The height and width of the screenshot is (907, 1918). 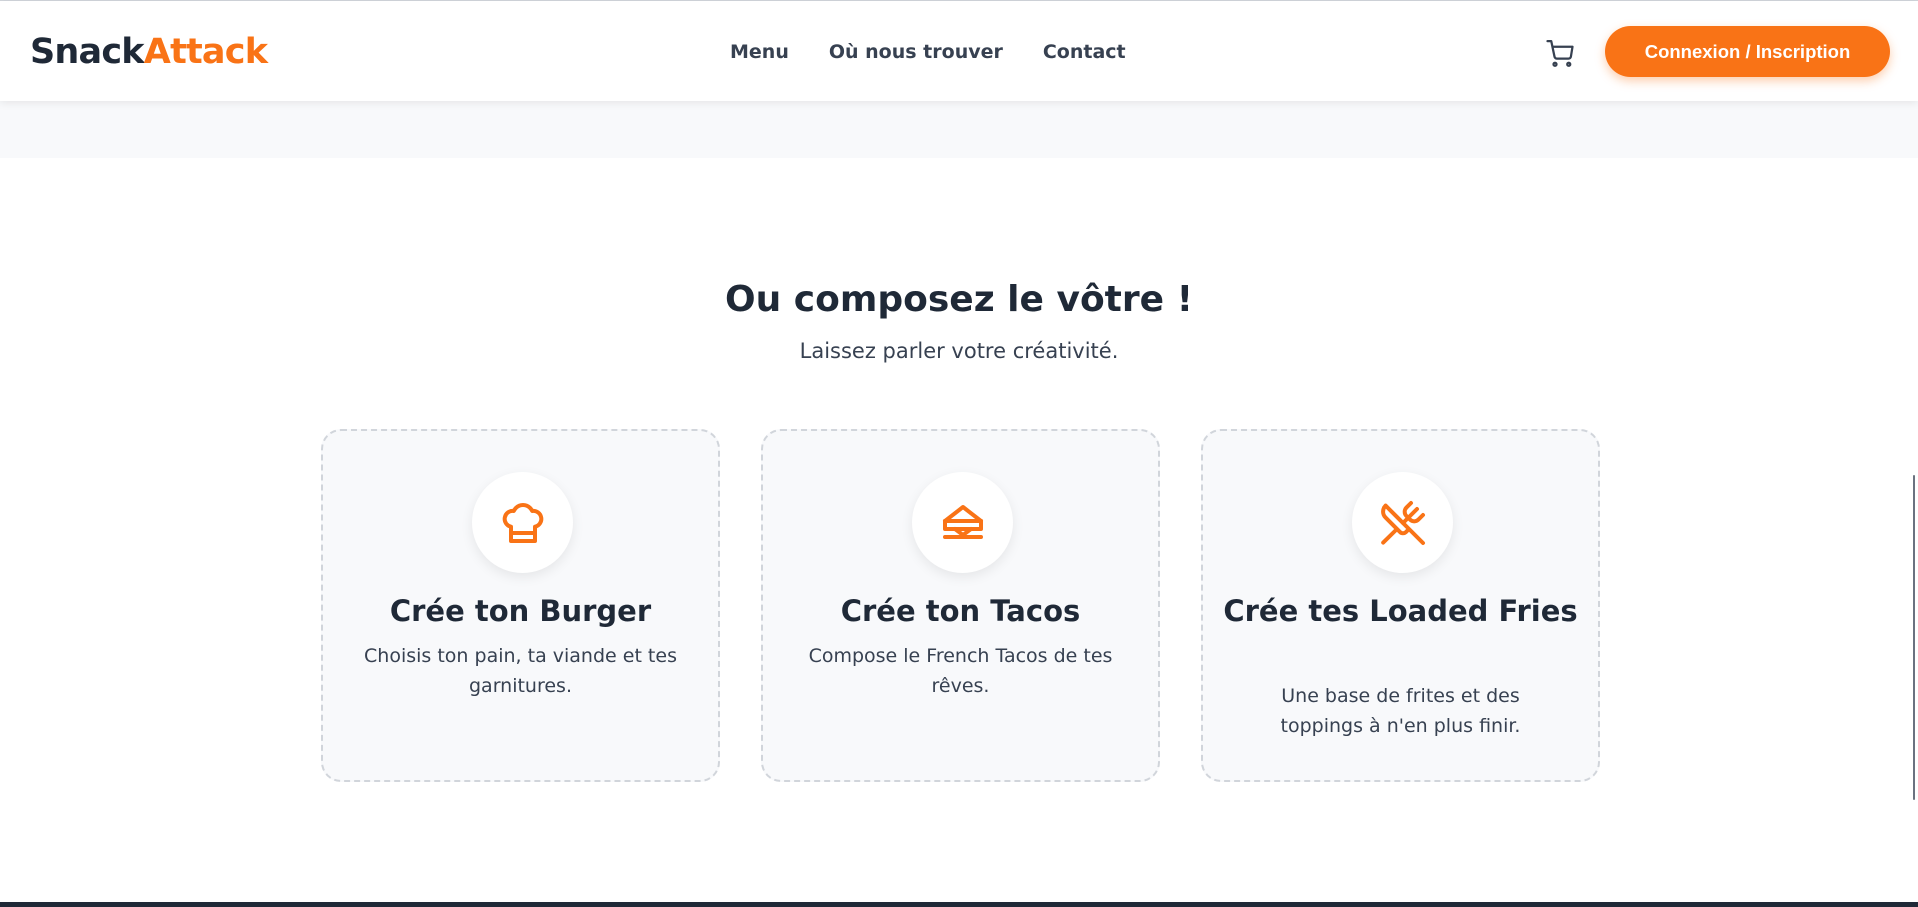 I want to click on nav-location-link: Où nous trouver, so click(x=916, y=52).